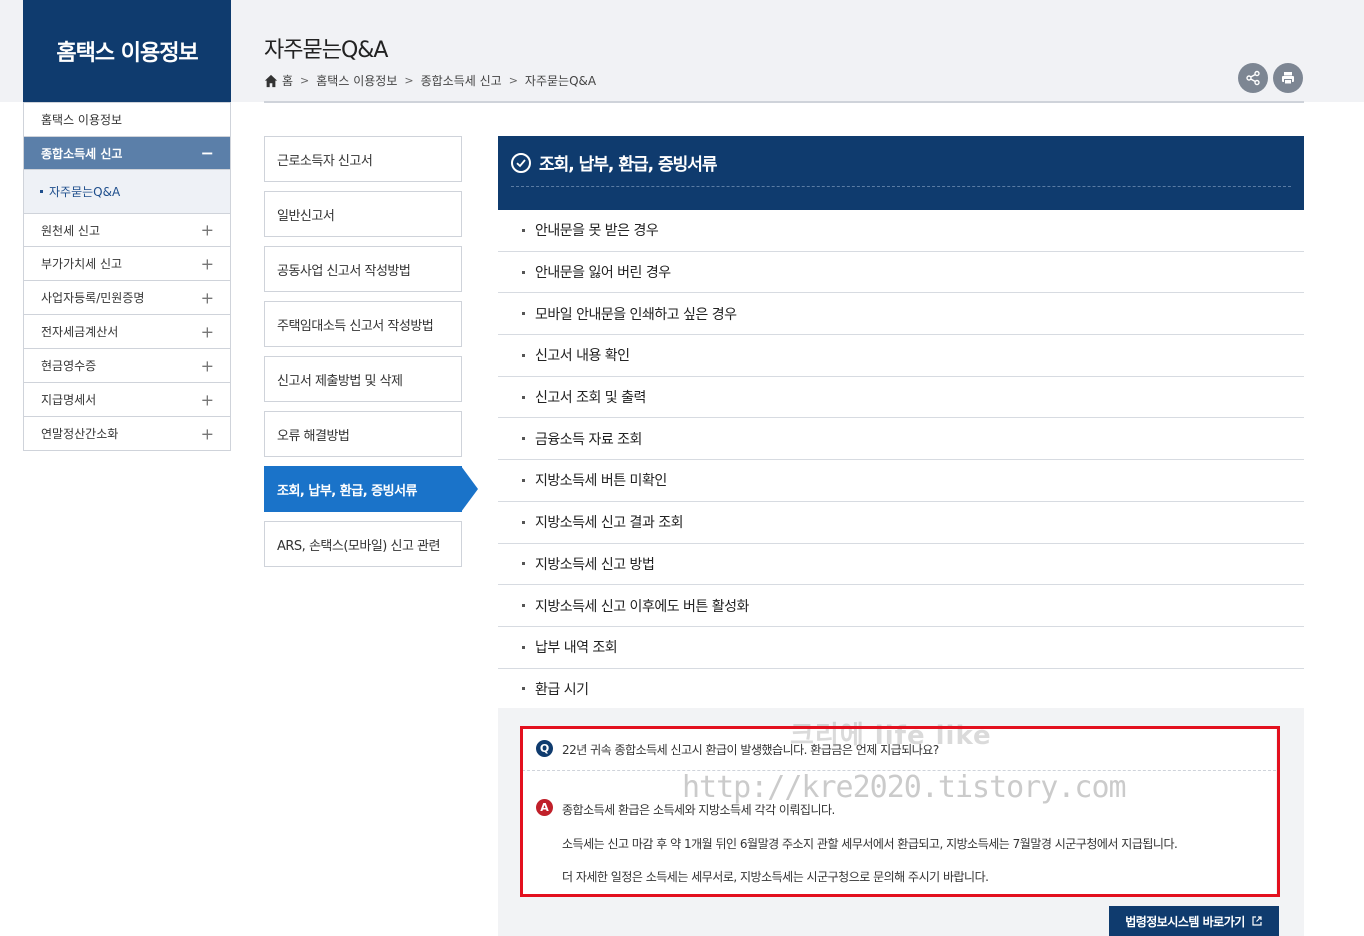 This screenshot has width=1364, height=936. I want to click on sidebar-item-label: 사업자등록/민원증명, so click(93, 298).